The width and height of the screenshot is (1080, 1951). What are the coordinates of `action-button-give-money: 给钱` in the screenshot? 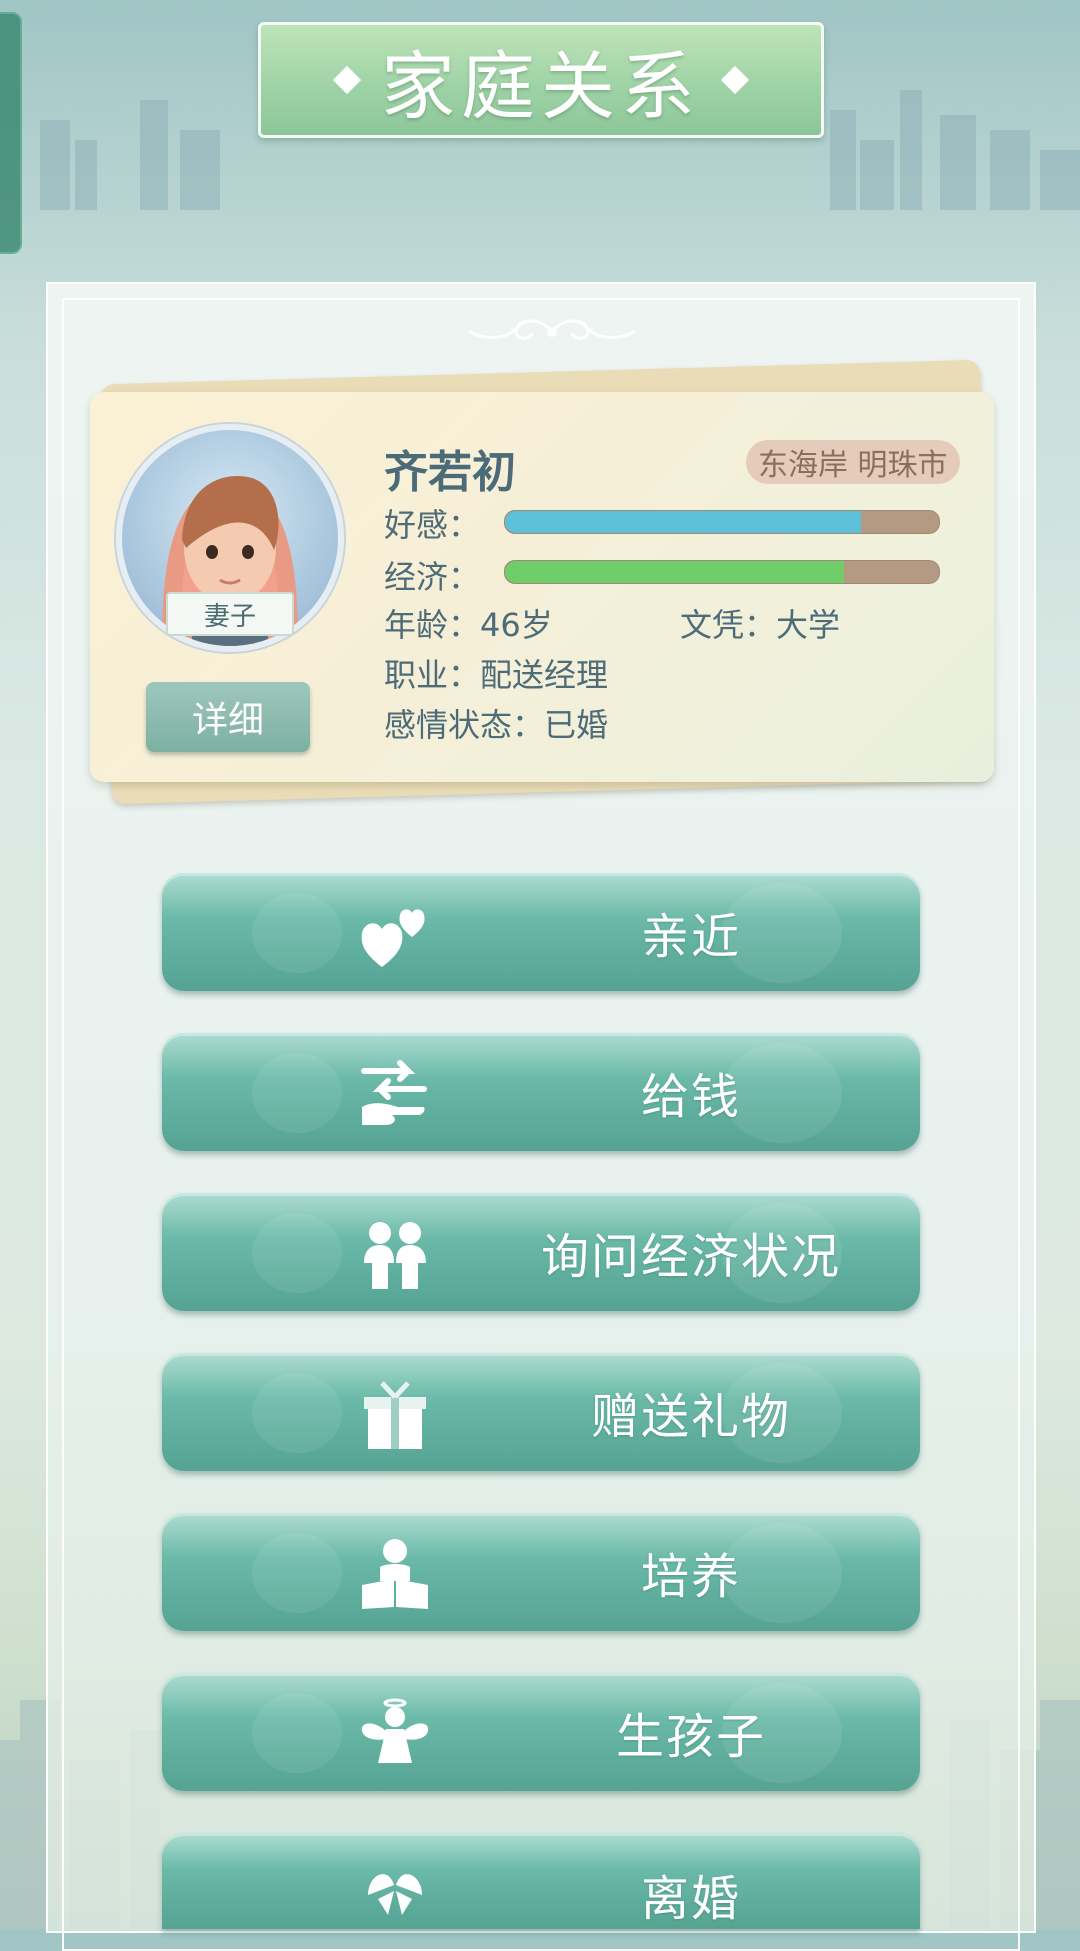 It's located at (541, 1092).